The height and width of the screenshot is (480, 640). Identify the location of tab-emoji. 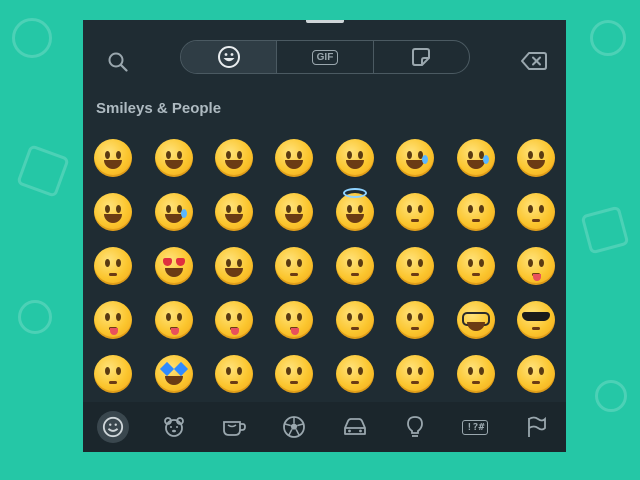
(229, 57).